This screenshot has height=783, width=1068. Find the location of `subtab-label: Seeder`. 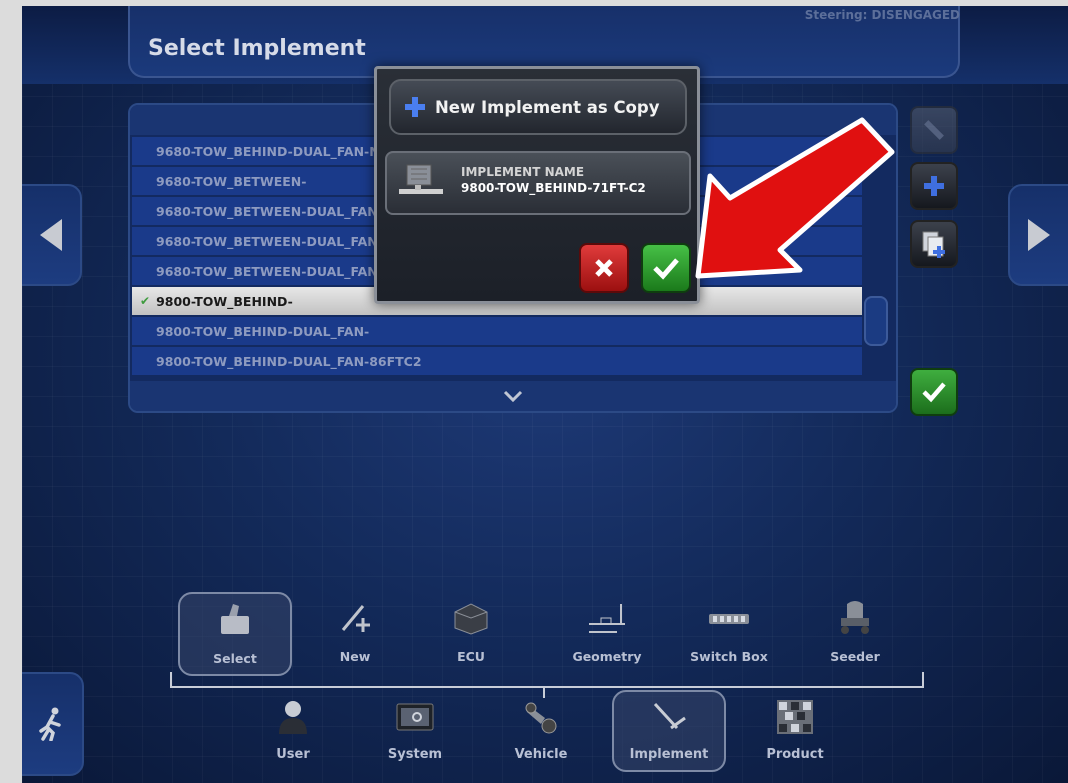

subtab-label: Seeder is located at coordinates (855, 656).